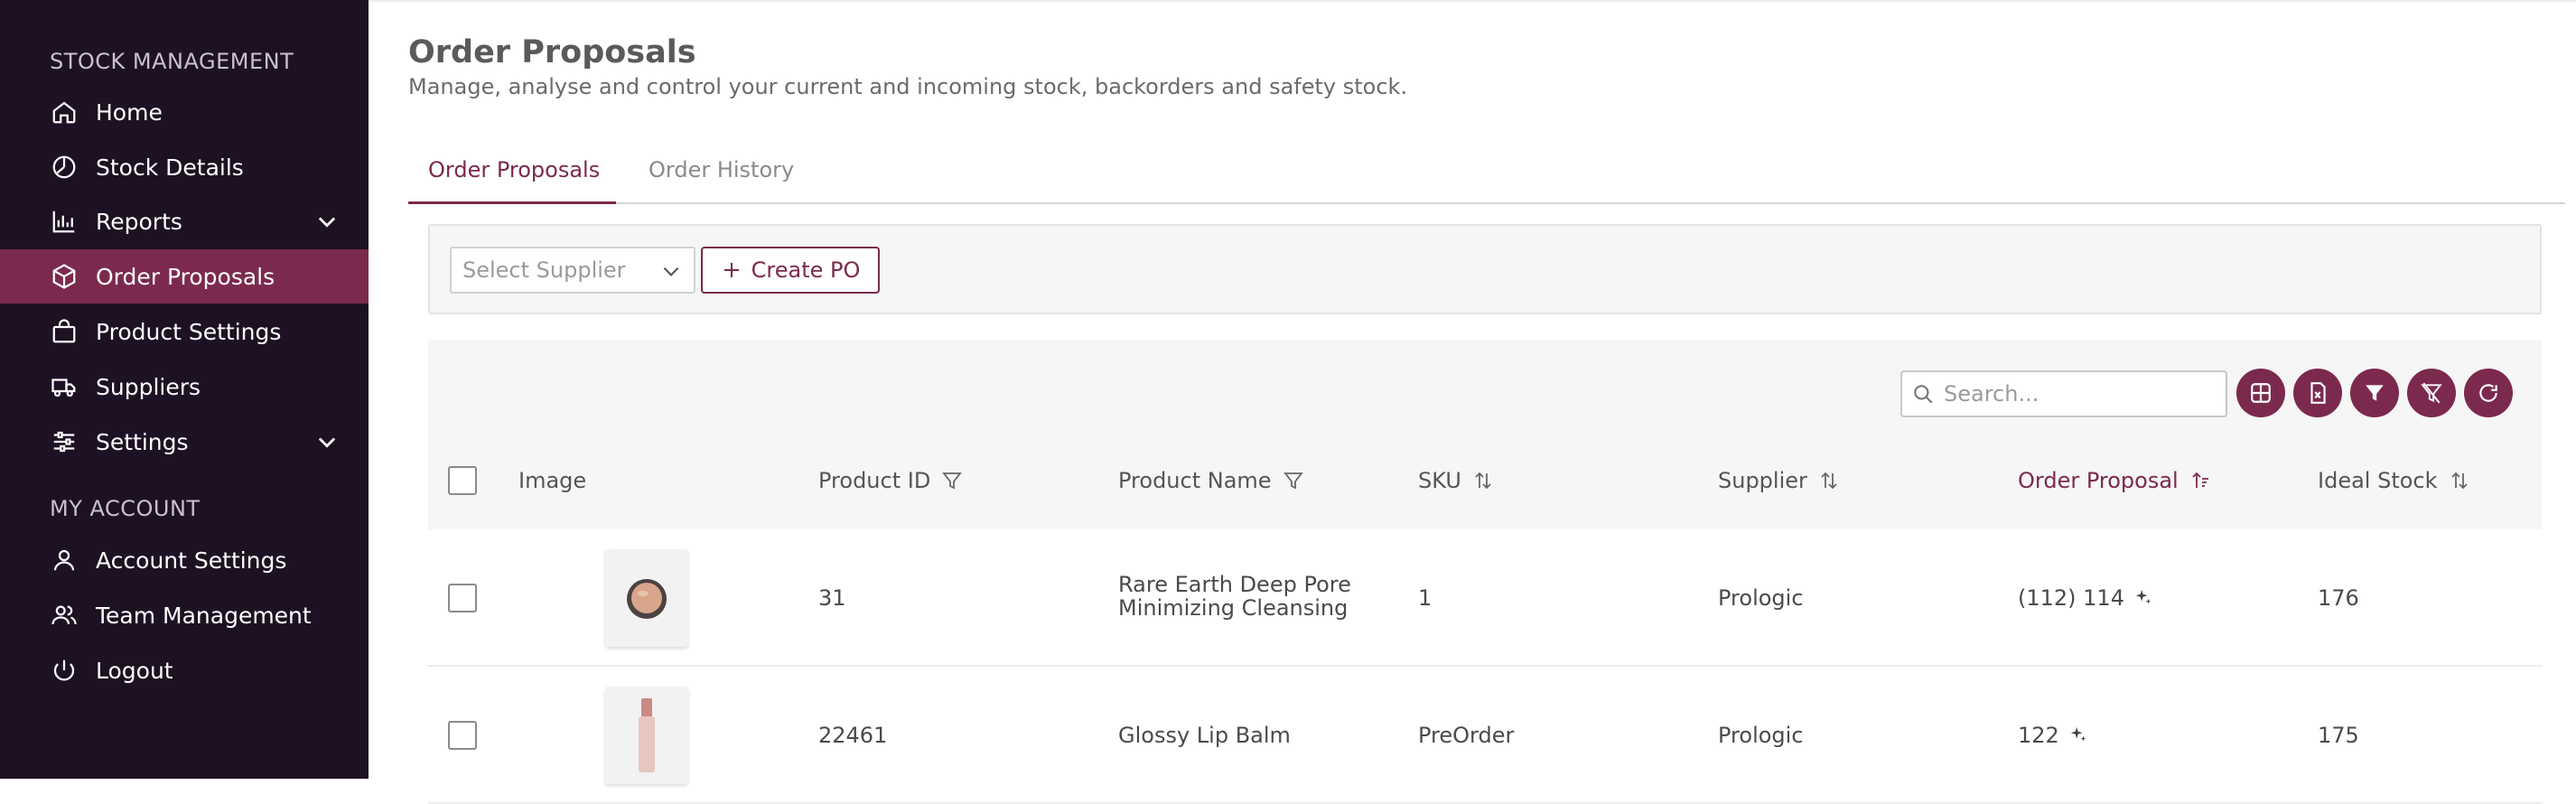 This screenshot has height=804, width=2576. I want to click on active-tab-indicator, so click(512, 202).